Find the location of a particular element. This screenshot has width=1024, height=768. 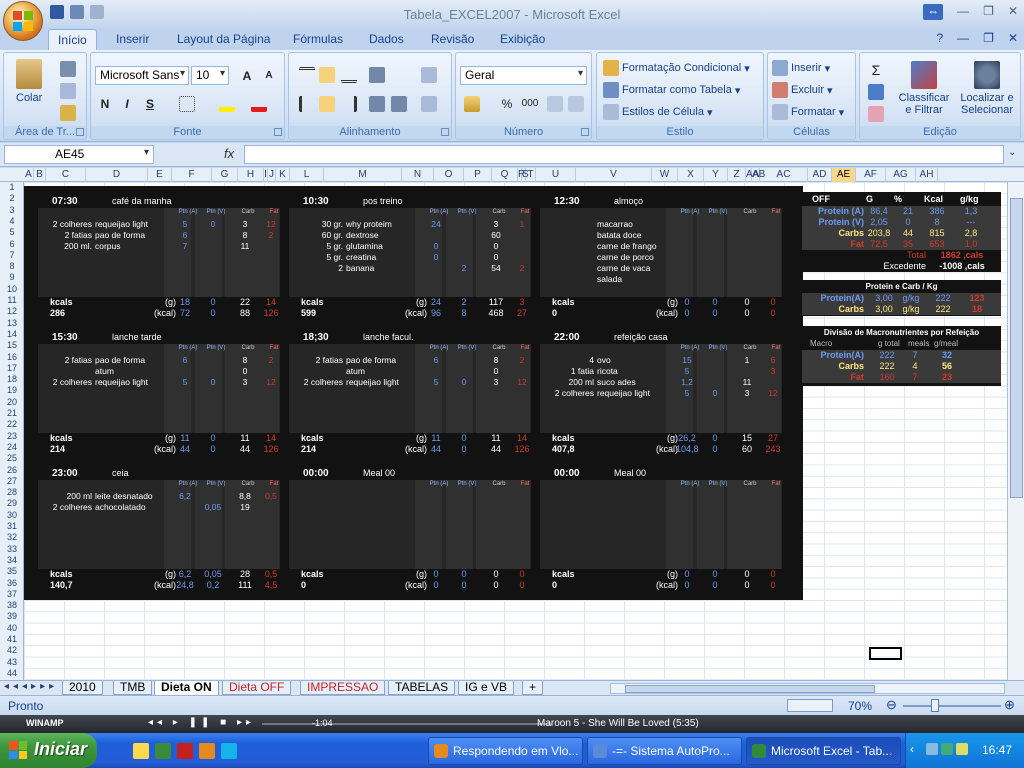

row-header: 15 is located at coordinates (12, 345).